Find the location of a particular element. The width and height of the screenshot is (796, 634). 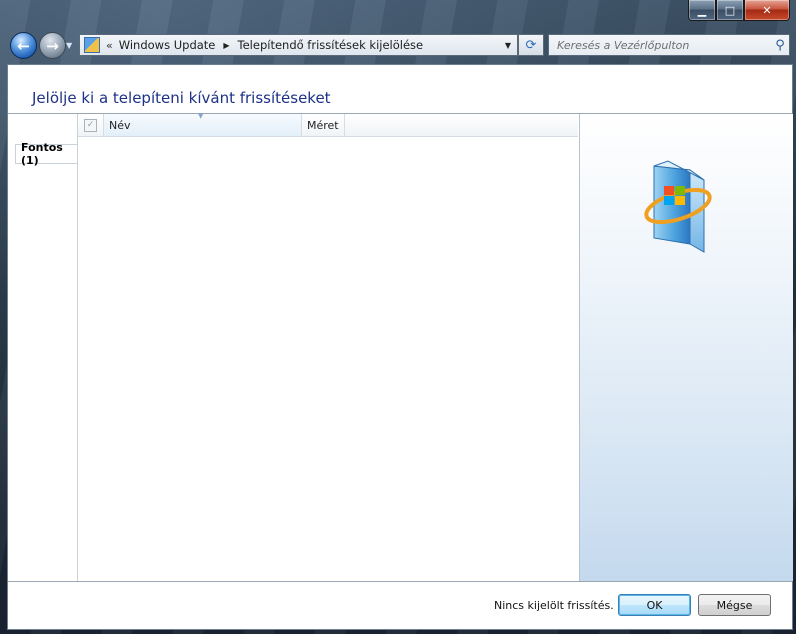

select-all-checkbox: ✓ is located at coordinates (90, 125).